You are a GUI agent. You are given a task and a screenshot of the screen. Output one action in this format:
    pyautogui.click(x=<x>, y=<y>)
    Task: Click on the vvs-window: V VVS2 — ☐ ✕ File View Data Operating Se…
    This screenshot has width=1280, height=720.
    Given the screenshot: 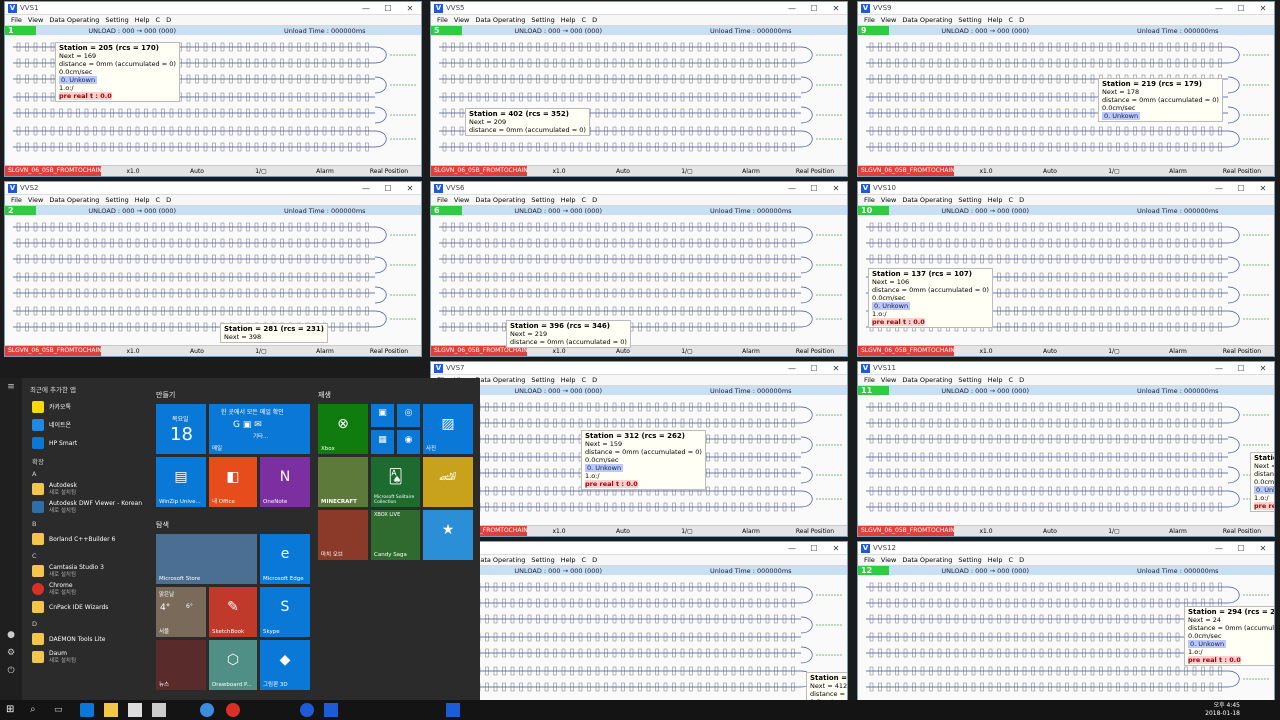 What is the action you would take?
    pyautogui.click(x=213, y=269)
    